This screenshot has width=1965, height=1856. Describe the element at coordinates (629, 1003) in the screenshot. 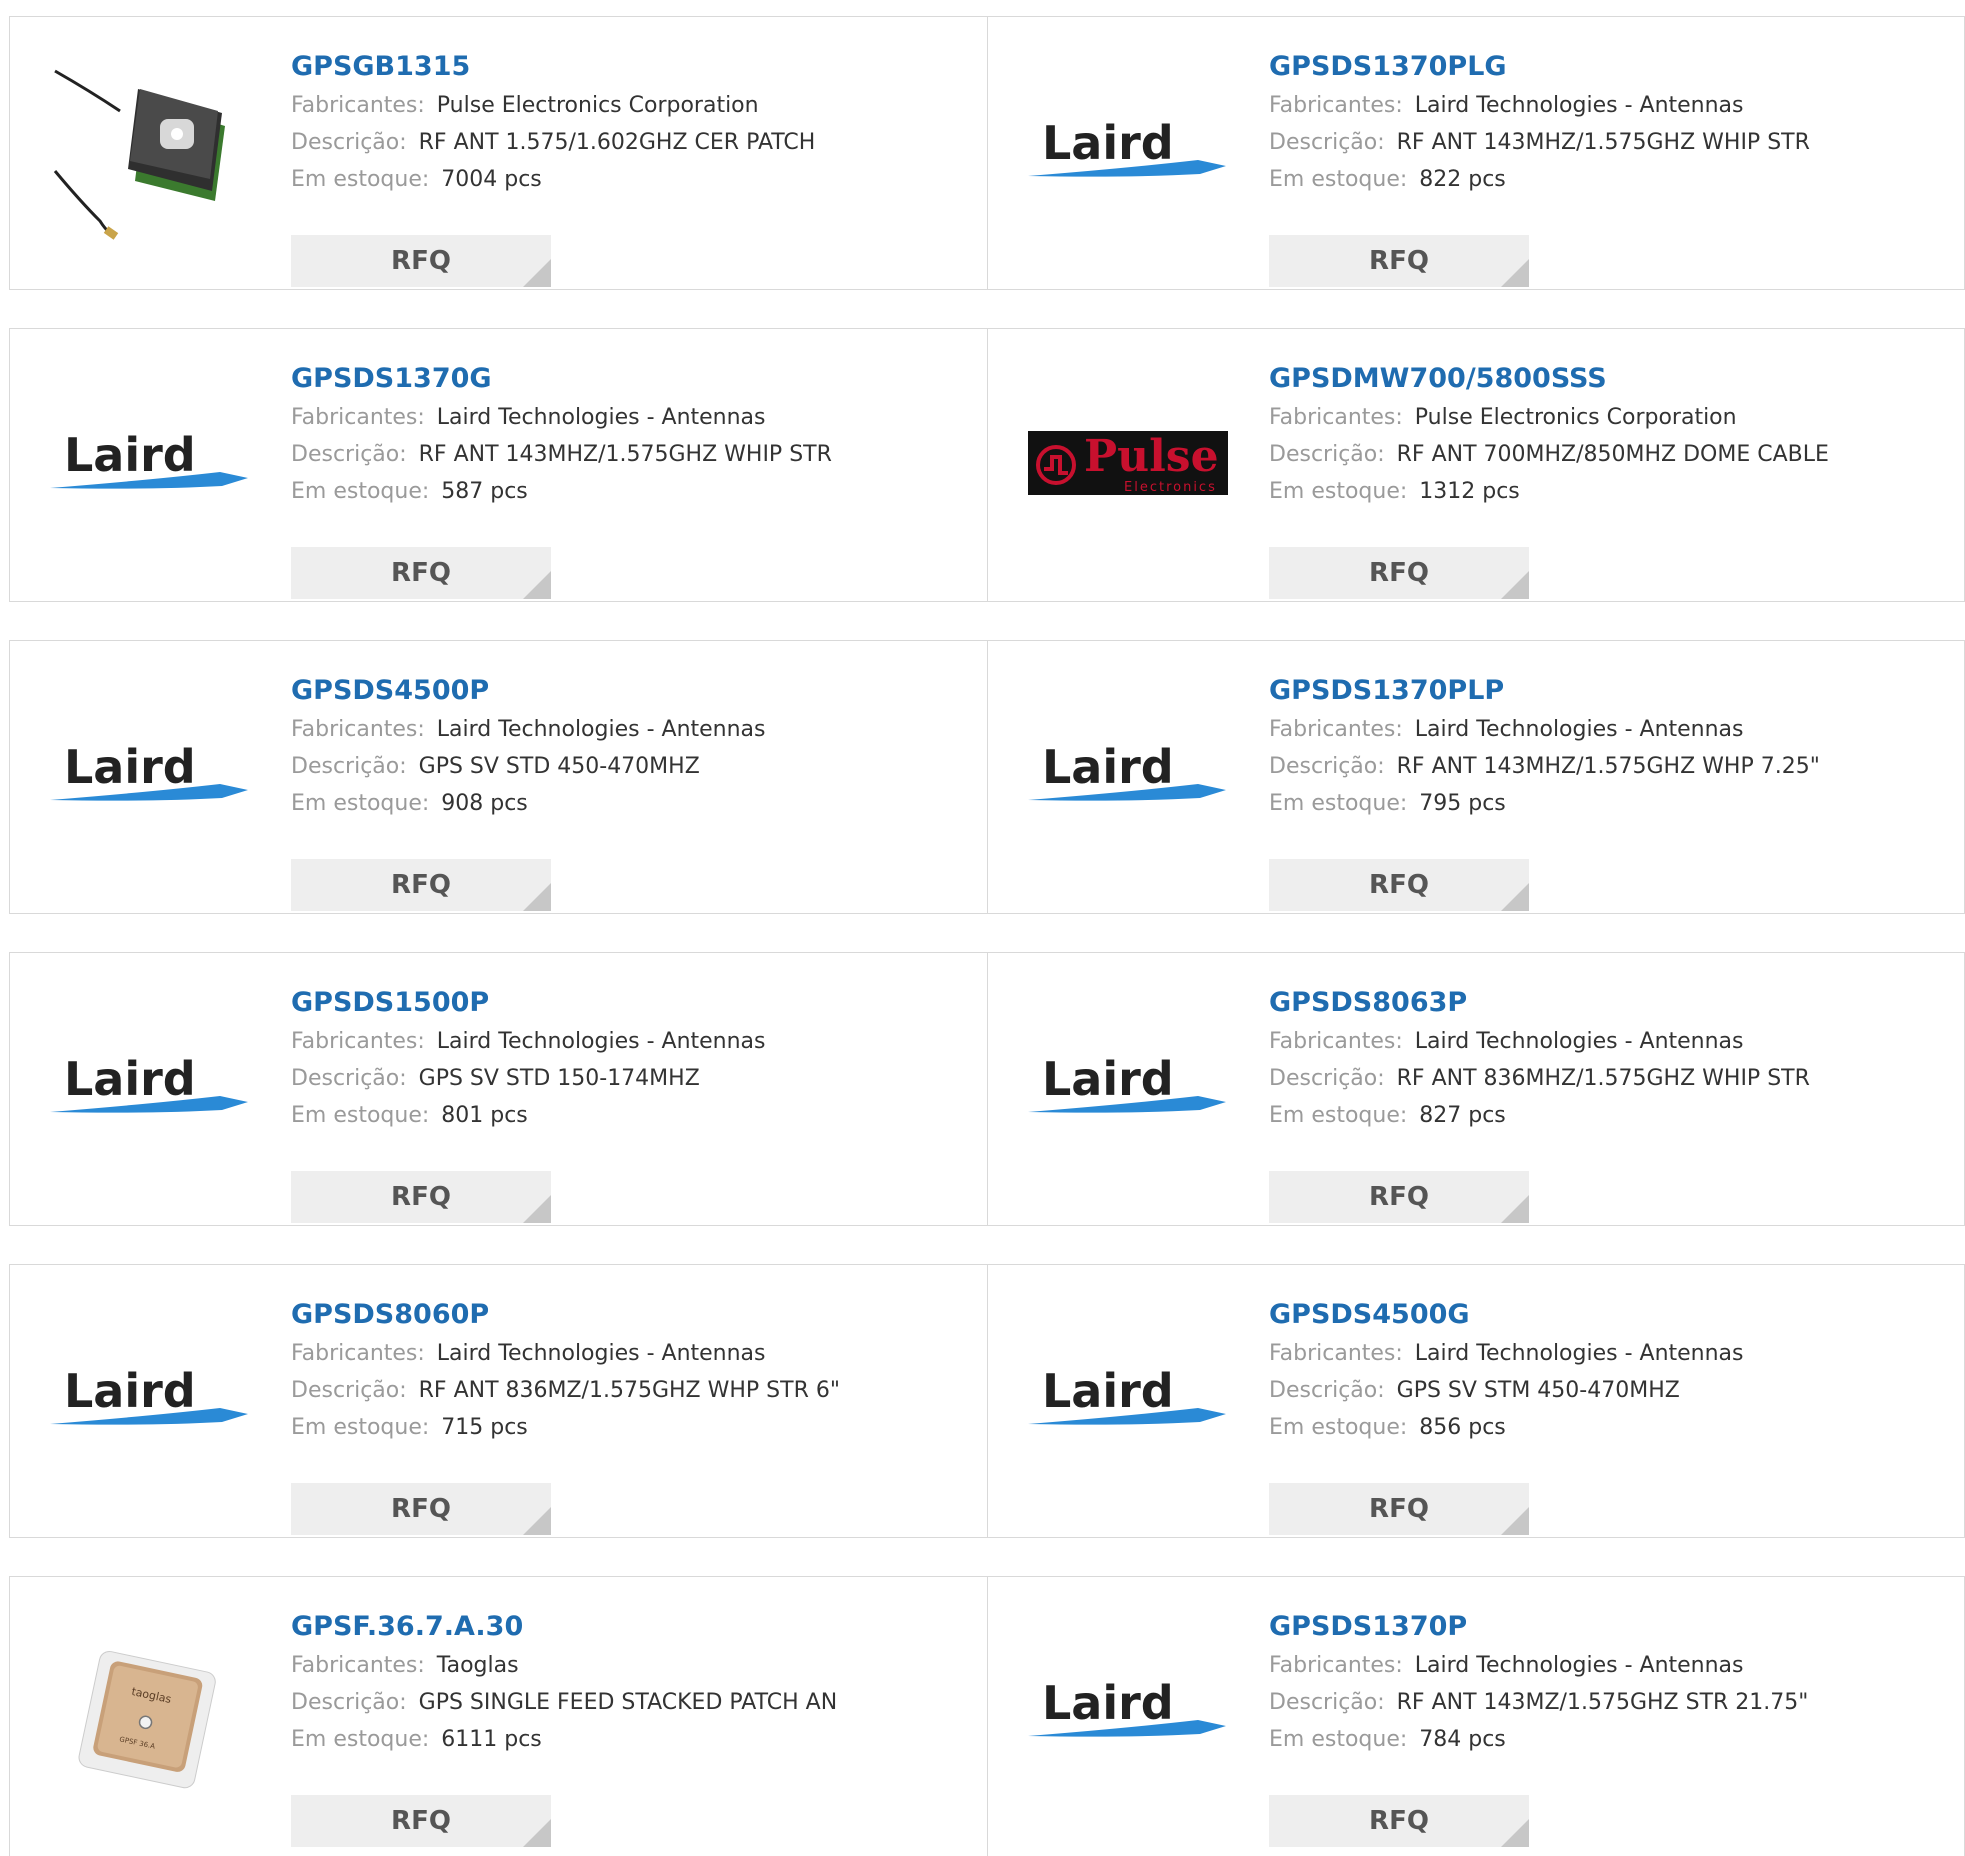

I see `part-number-link: GPSDS1500P` at that location.